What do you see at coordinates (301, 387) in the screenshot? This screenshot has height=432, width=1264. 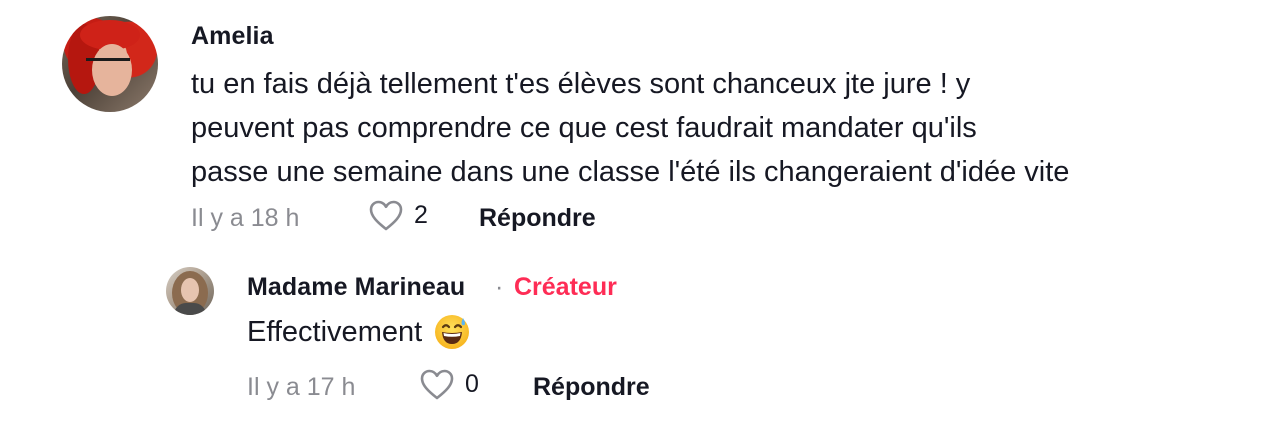 I see `reply-timestamp: Il y a 17 h` at bounding box center [301, 387].